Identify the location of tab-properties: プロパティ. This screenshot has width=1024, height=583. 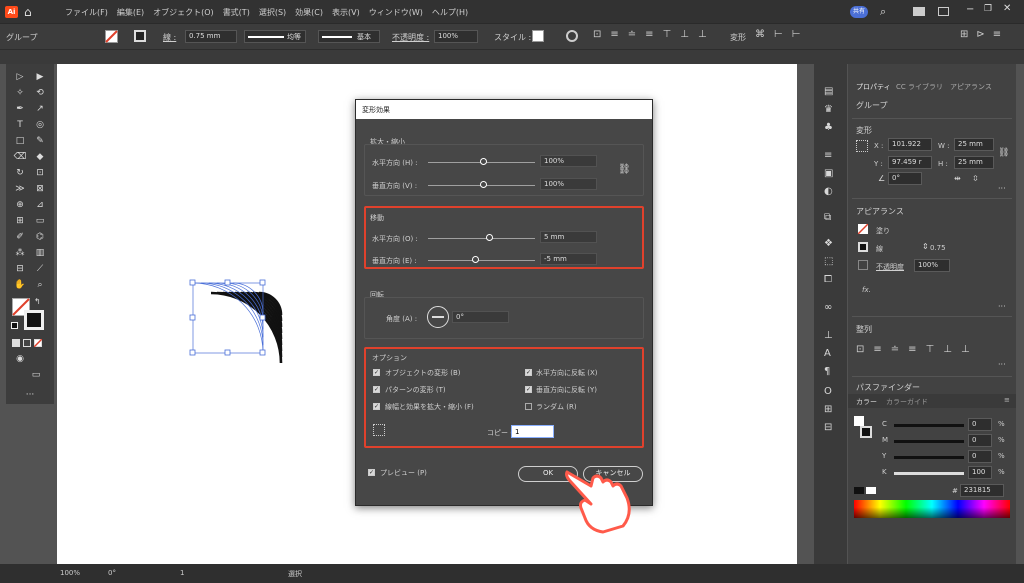
(873, 87).